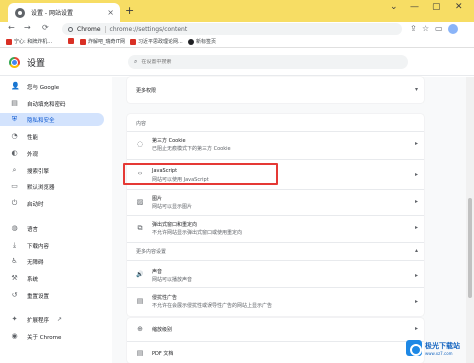 The width and height of the screenshot is (474, 363). Describe the element at coordinates (197, 233) in the screenshot. I see `row-subtitle: 不允许网站显示弹出式窗口或使用重定向` at that location.